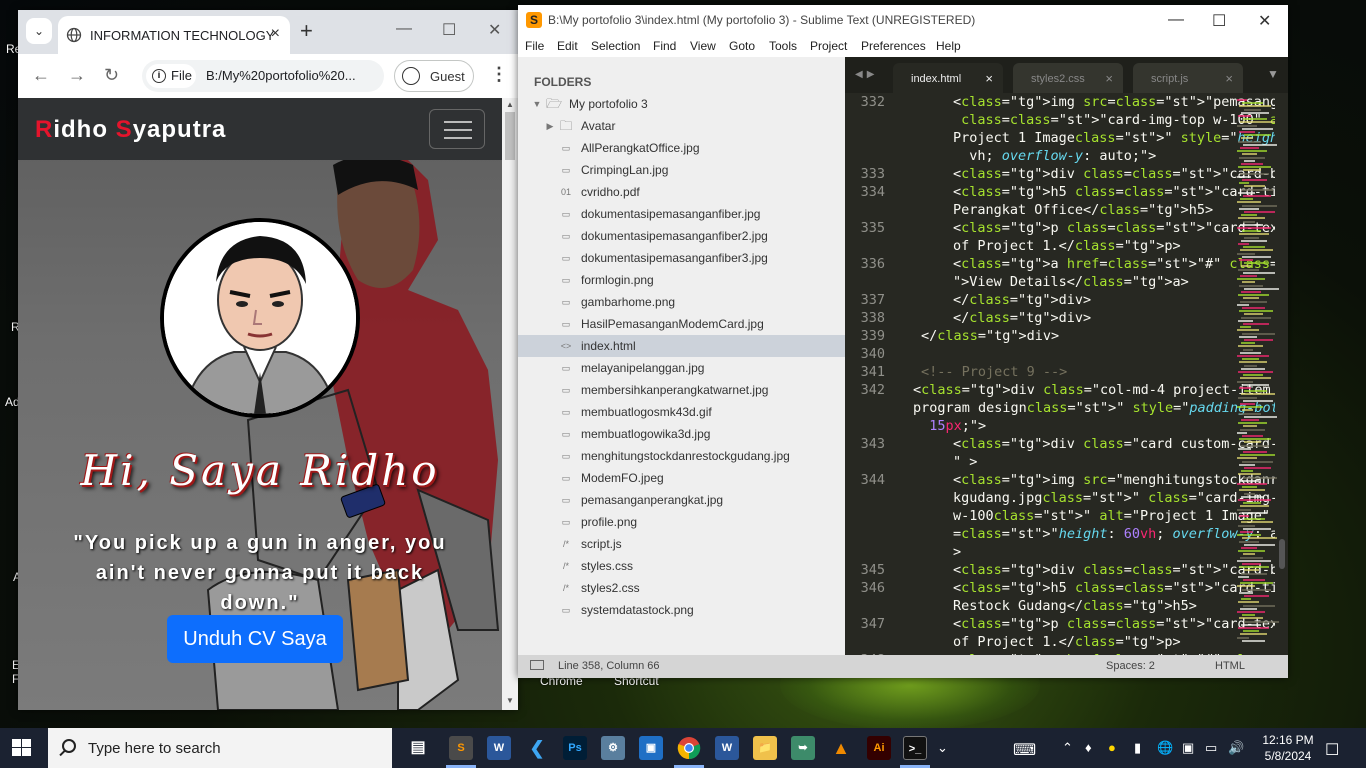  What do you see at coordinates (1188, 748) in the screenshot?
I see `camera-icon: ▣` at bounding box center [1188, 748].